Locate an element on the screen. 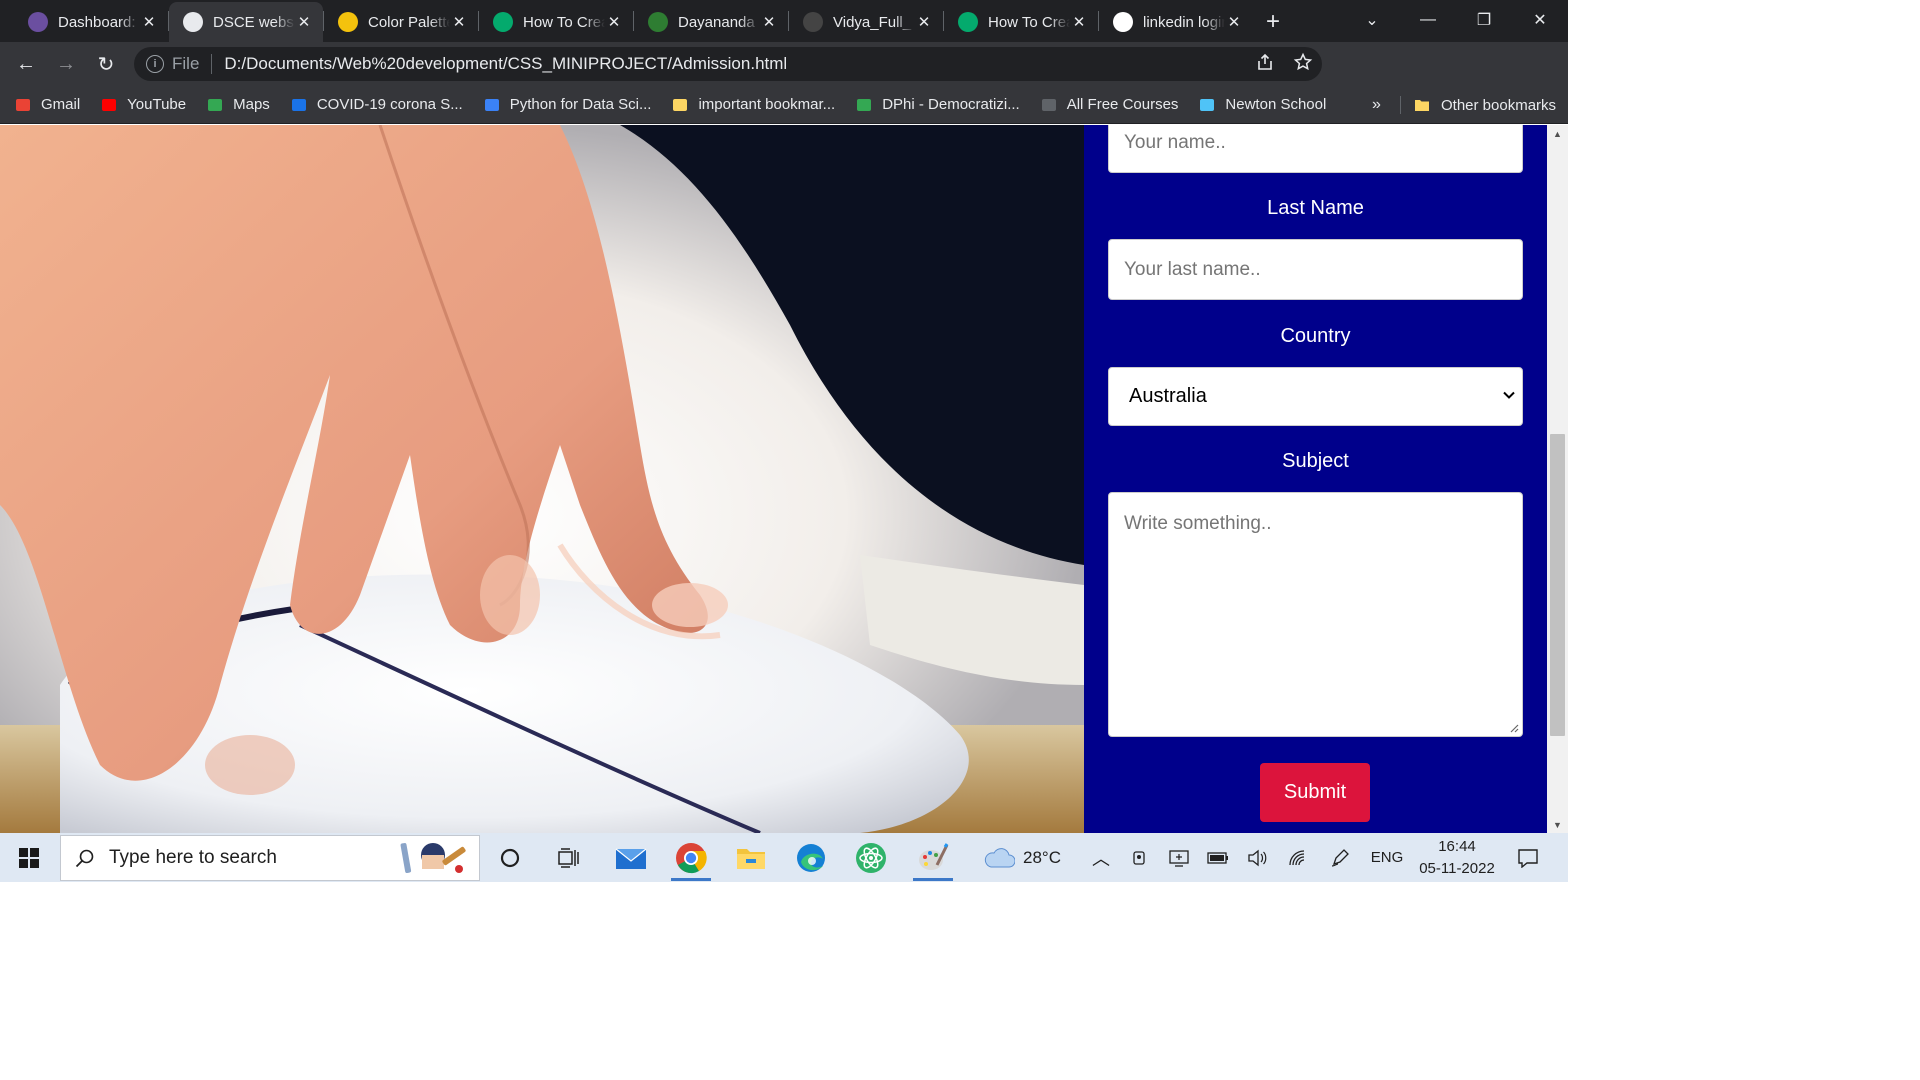  address-divider is located at coordinates (212, 64).